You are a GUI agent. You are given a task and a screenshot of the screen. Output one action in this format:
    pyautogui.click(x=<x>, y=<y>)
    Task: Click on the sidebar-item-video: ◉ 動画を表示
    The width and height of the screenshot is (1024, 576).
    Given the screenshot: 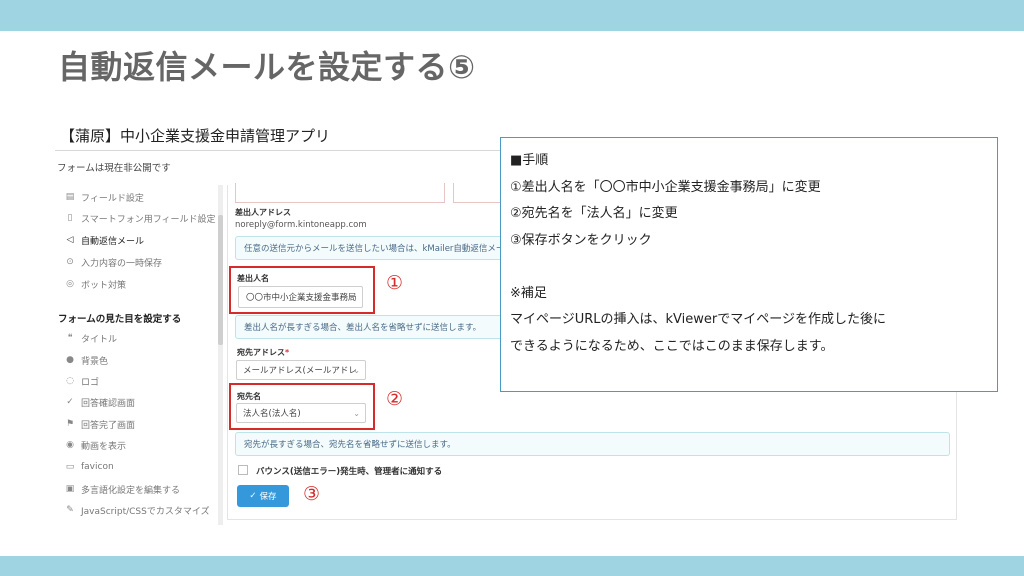 What is the action you would take?
    pyautogui.click(x=94, y=445)
    